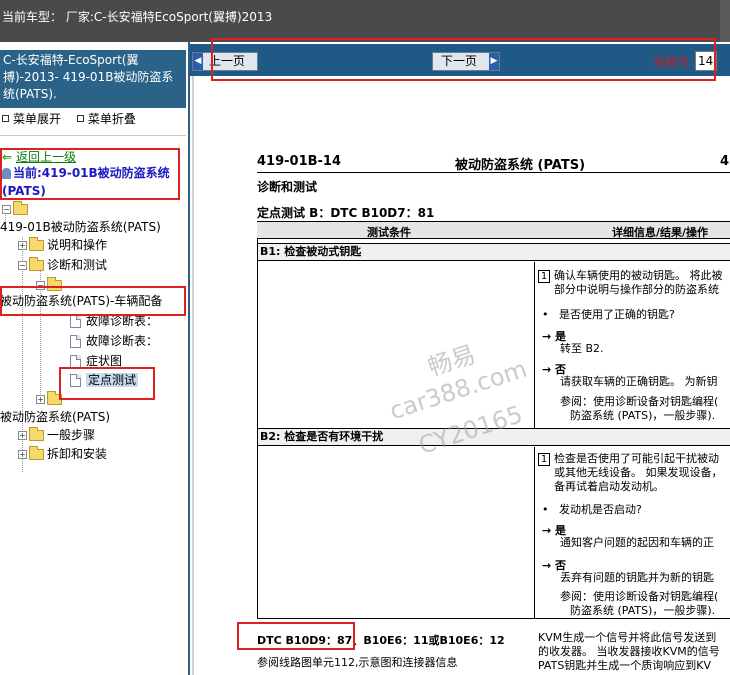  Describe the element at coordinates (627, 637) in the screenshot. I see `bottom-line1: KVM生成一个信号并将此信号发送到` at that location.